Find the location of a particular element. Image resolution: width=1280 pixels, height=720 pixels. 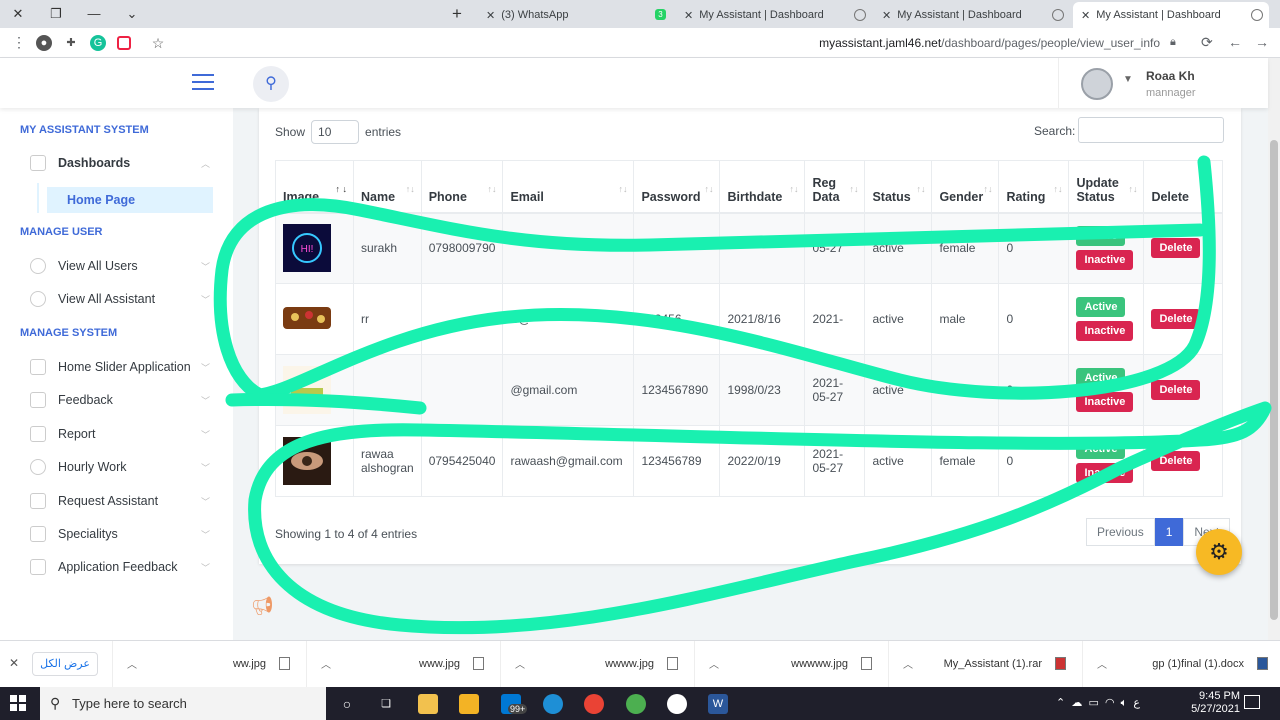

task-view-icon: ❏ is located at coordinates (386, 704).